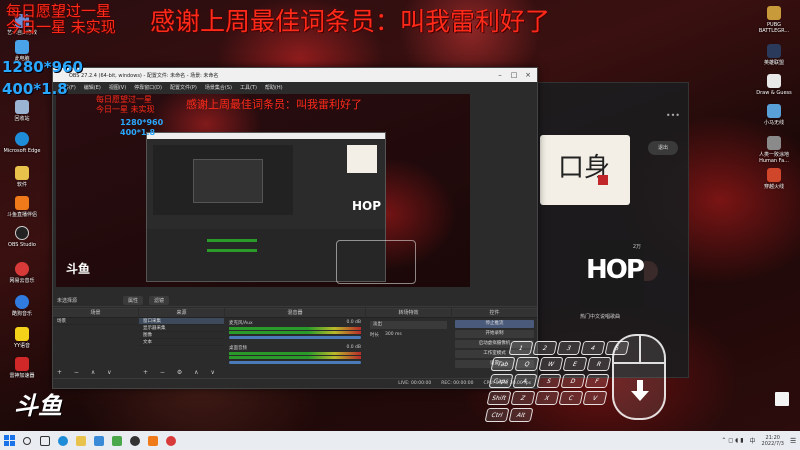 Image resolution: width=800 pixels, height=450 pixels. What do you see at coordinates (393, 335) in the screenshot?
I see `duration-input: 300 ms` at bounding box center [393, 335].